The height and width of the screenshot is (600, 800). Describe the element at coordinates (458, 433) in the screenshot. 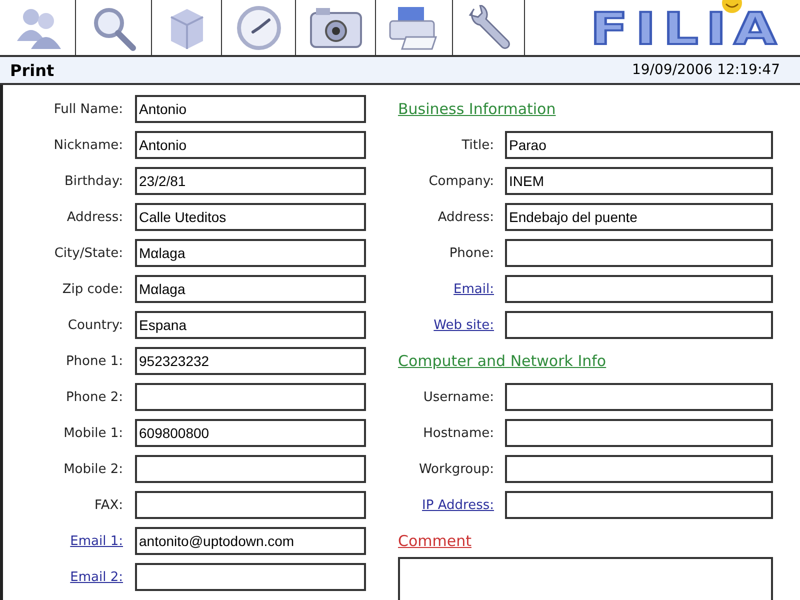

I see `field-label: Hostname:` at that location.